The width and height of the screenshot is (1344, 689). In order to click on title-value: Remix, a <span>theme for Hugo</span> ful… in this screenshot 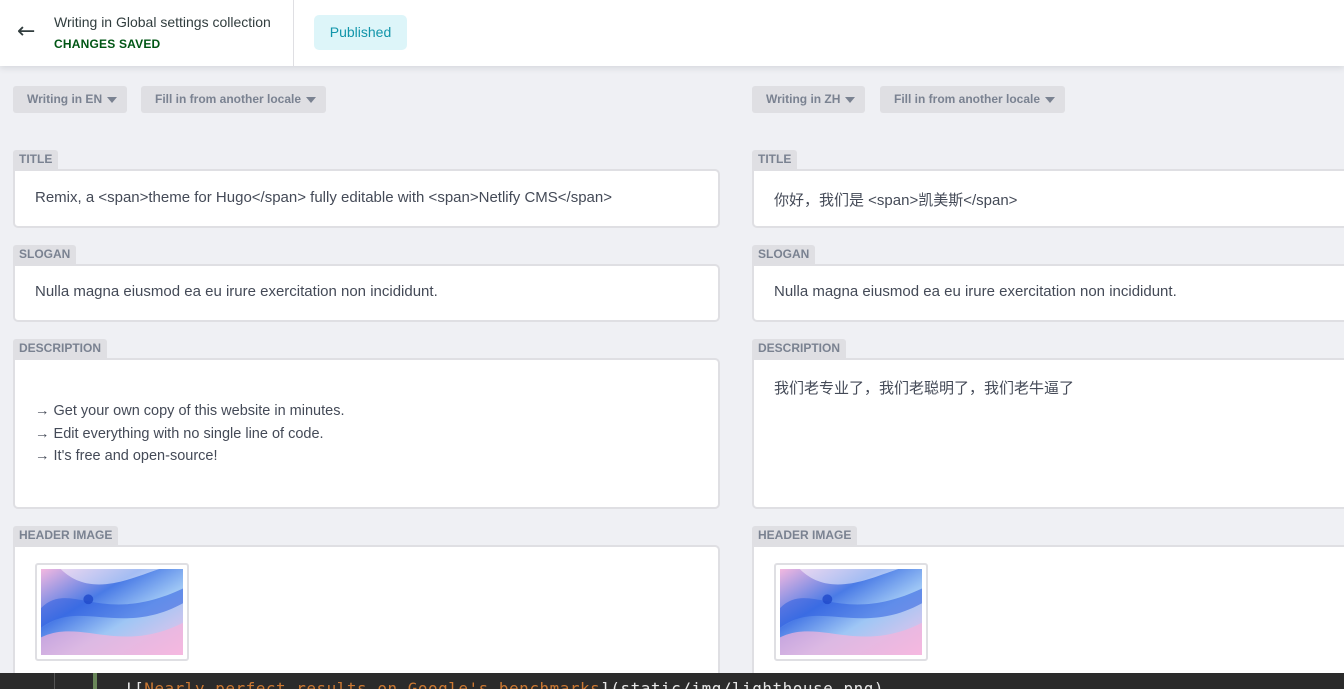, I will do `click(323, 197)`.